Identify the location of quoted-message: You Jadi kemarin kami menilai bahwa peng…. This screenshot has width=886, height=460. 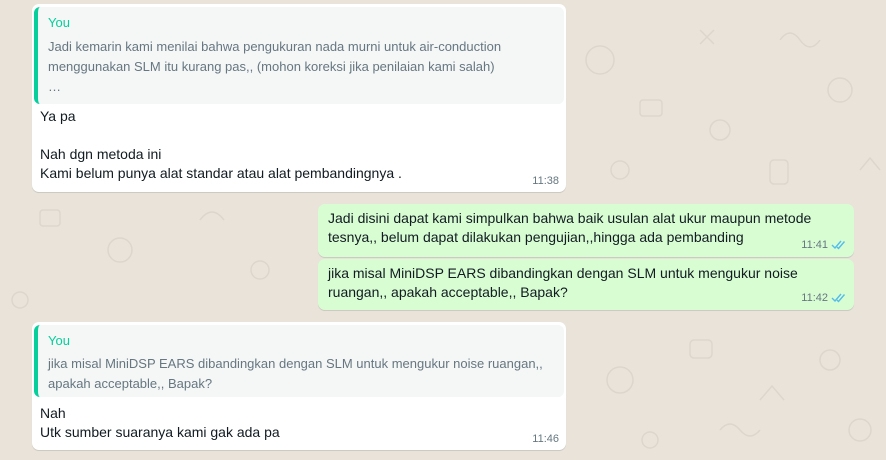
(299, 55).